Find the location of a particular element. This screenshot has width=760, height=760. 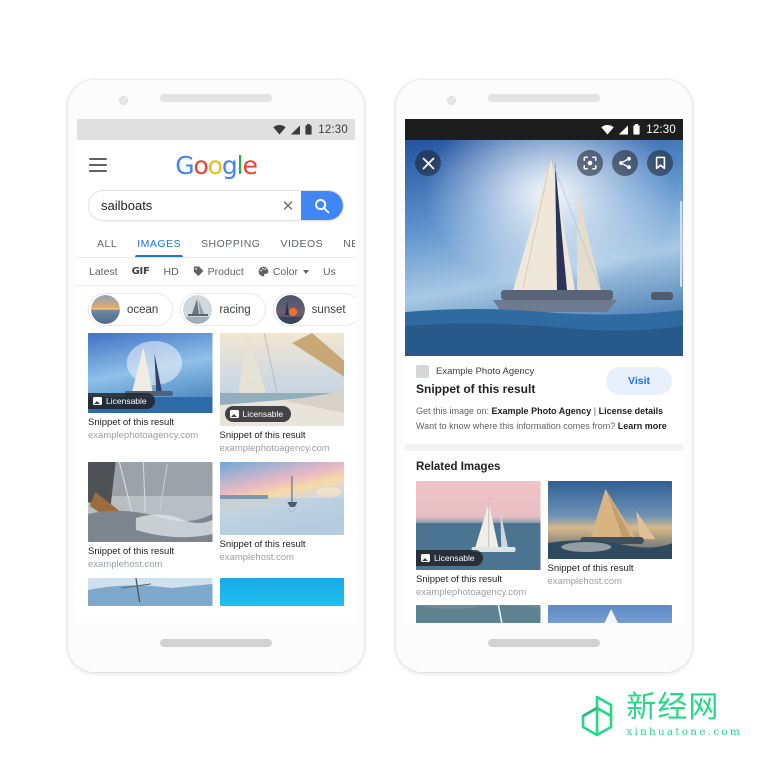

filter-product: Product is located at coordinates (218, 272).